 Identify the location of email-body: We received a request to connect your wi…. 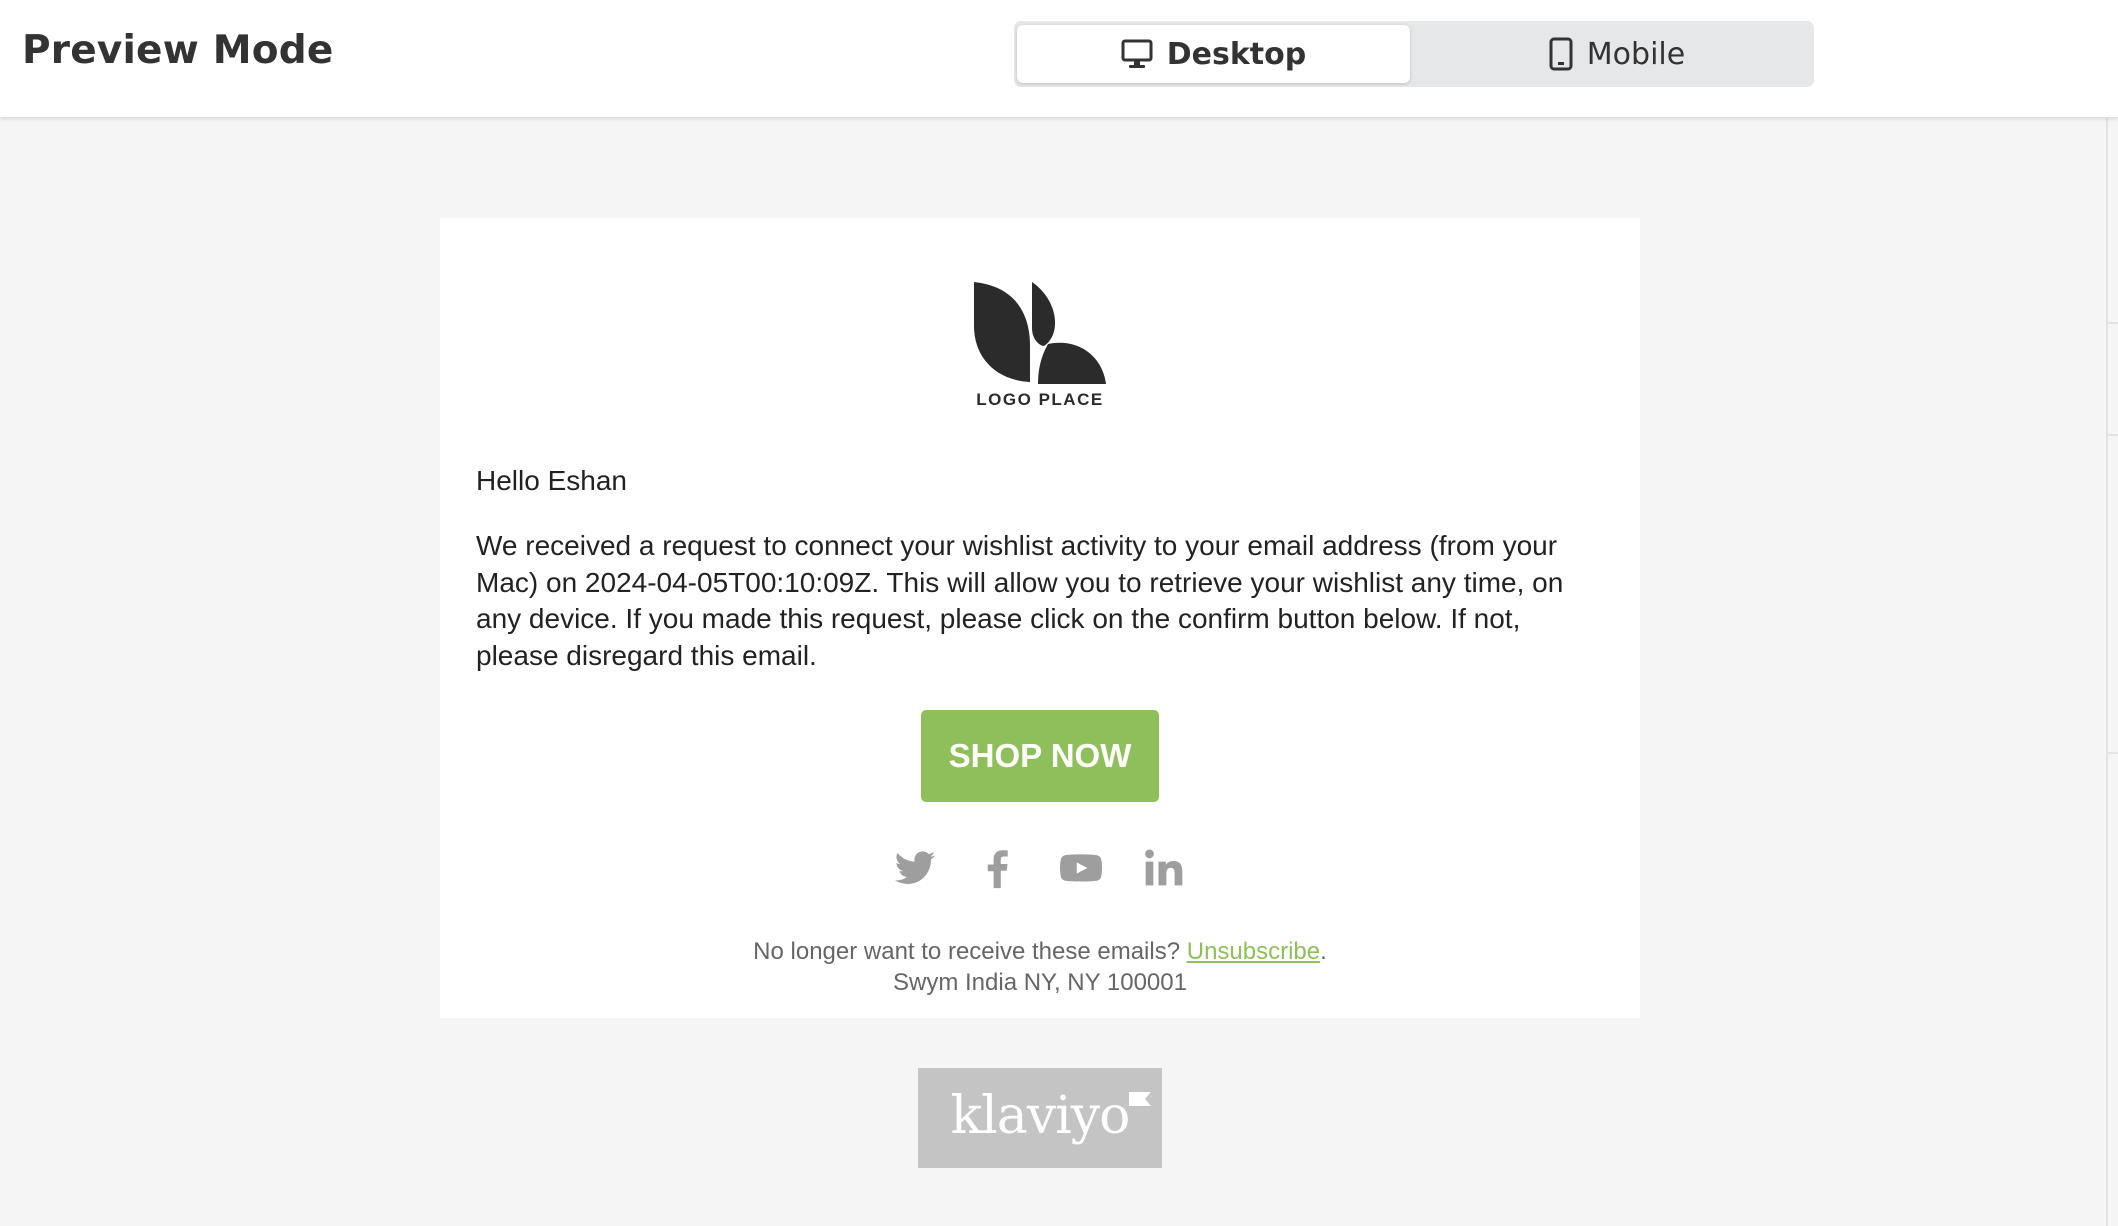
(1020, 600).